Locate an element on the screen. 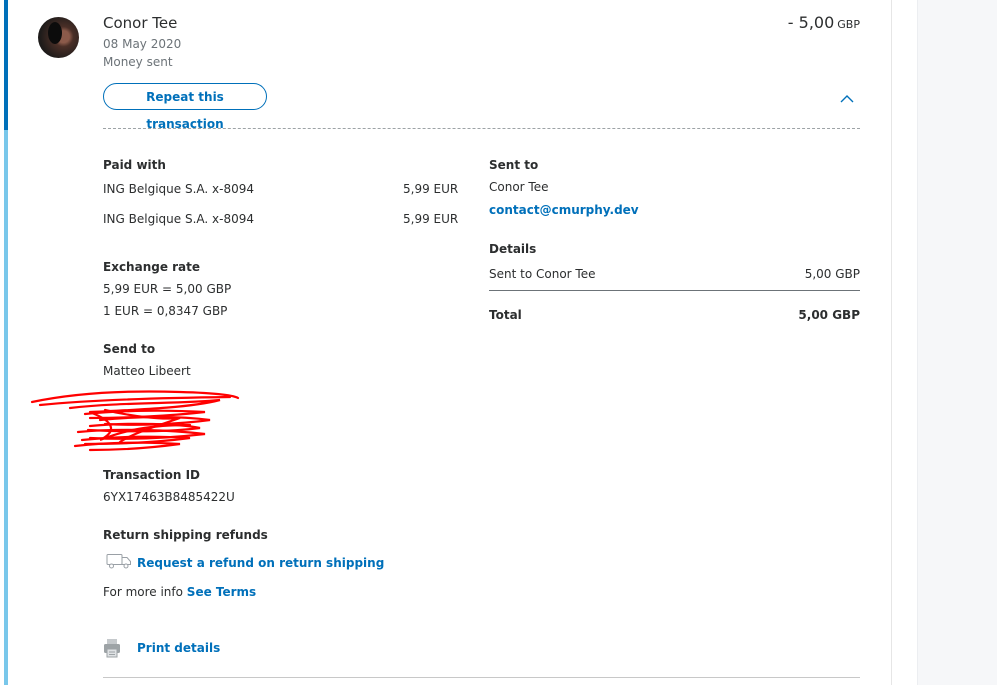  paid-with-amount-1: 5,99 EUR is located at coordinates (431, 189).